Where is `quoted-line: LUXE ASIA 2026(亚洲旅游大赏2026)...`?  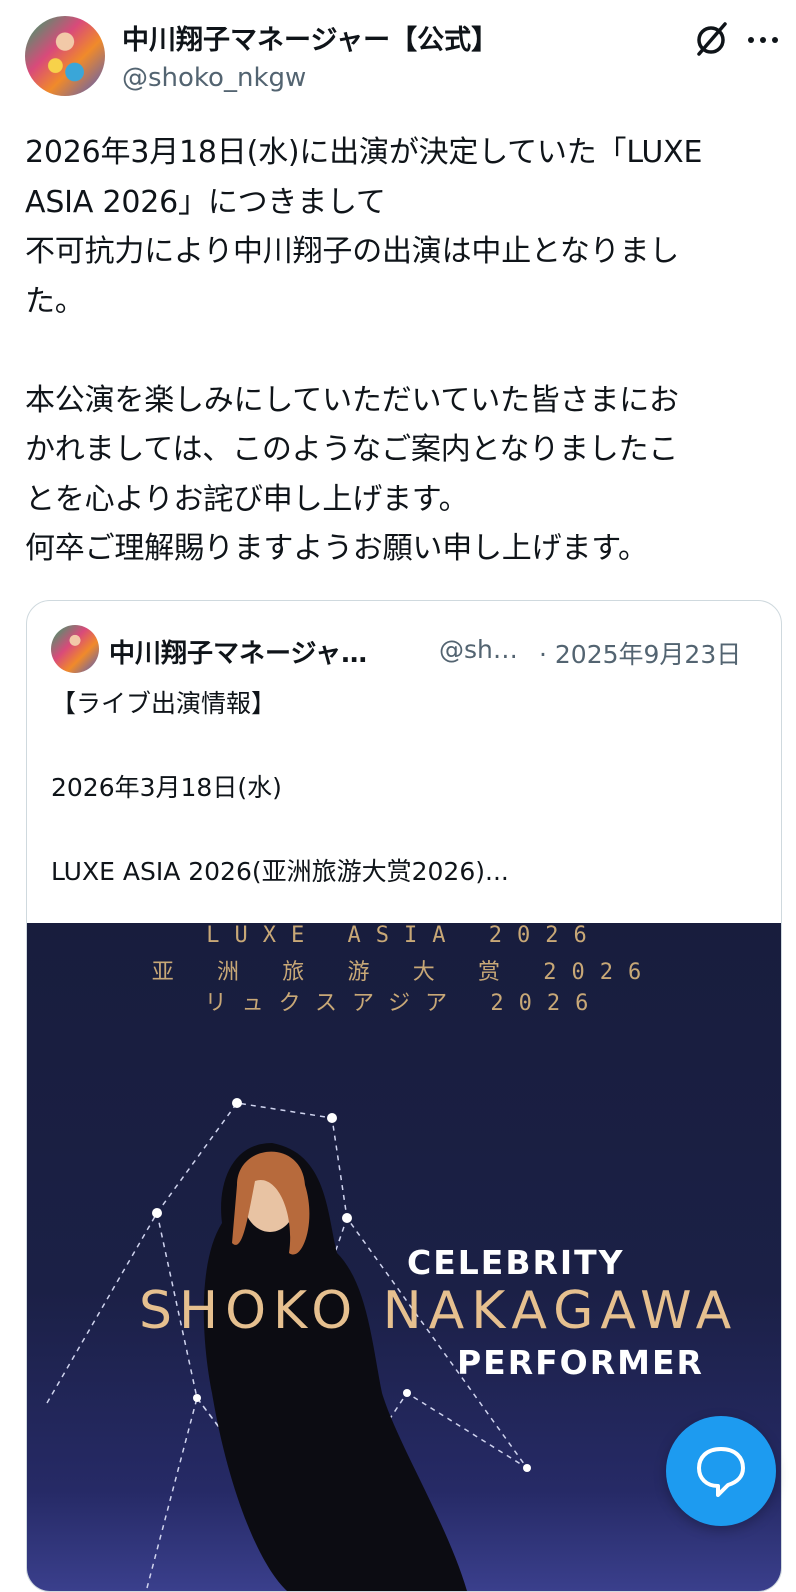 quoted-line: LUXE ASIA 2026(亚洲旅游大赏2026)... is located at coordinates (280, 871).